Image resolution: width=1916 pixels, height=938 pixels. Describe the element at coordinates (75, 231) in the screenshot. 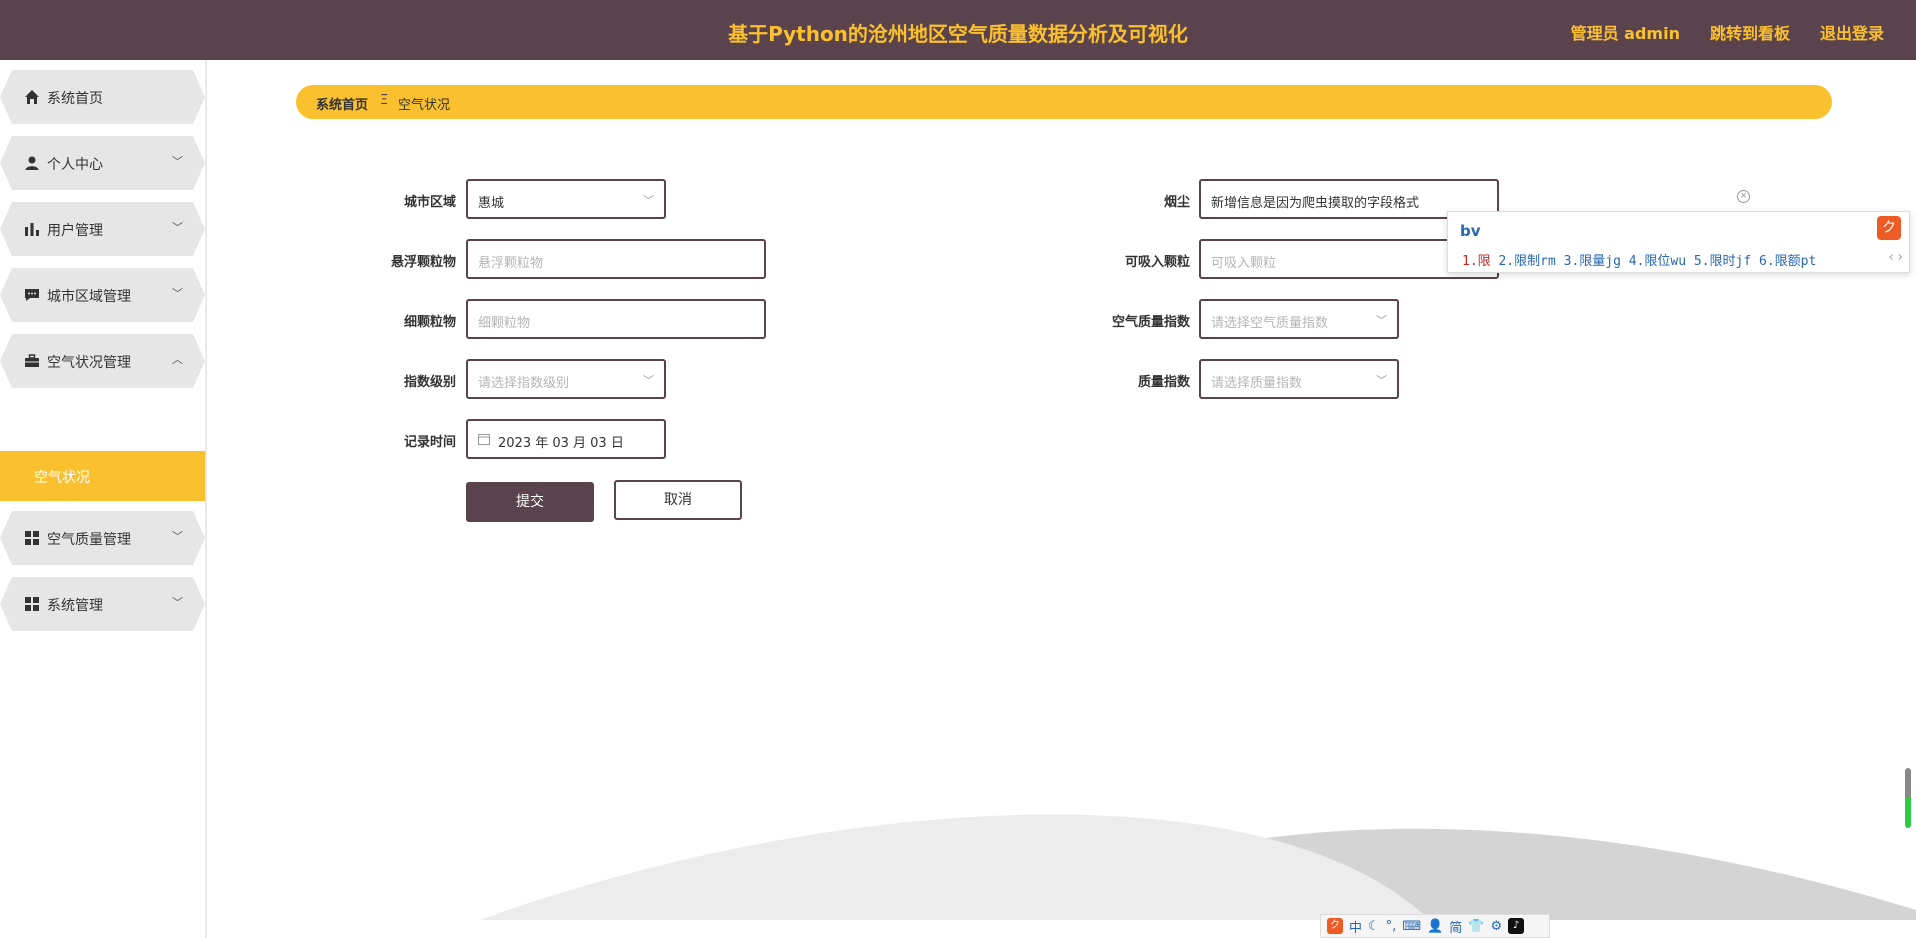

I see `sidebar-item-label: 用户管理` at that location.